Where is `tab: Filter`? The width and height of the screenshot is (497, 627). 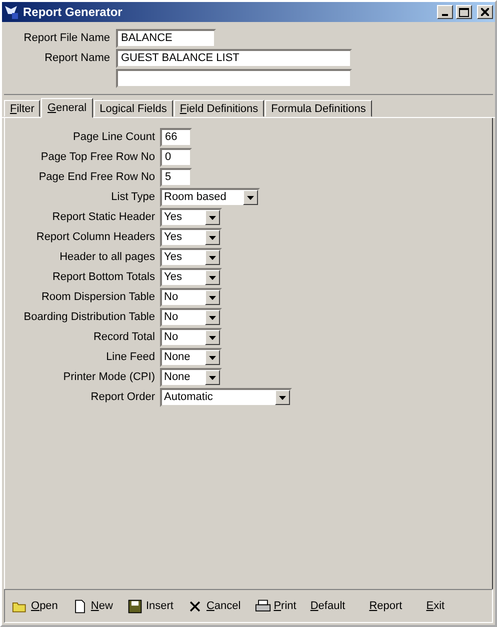
tab: Filter is located at coordinates (22, 108).